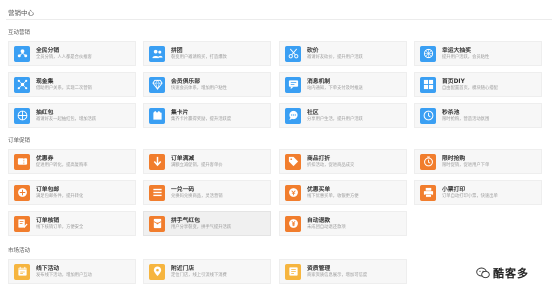 This screenshot has width=558, height=301. What do you see at coordinates (335, 119) in the screenshot?
I see `card-desc: 分享用户生活，提升用户活跃` at bounding box center [335, 119].